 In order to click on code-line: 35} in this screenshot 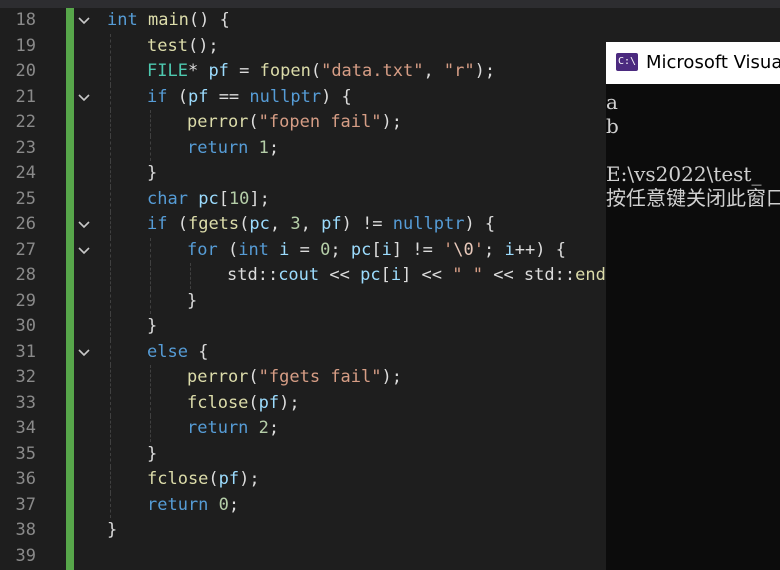, I will do `click(303, 454)`.